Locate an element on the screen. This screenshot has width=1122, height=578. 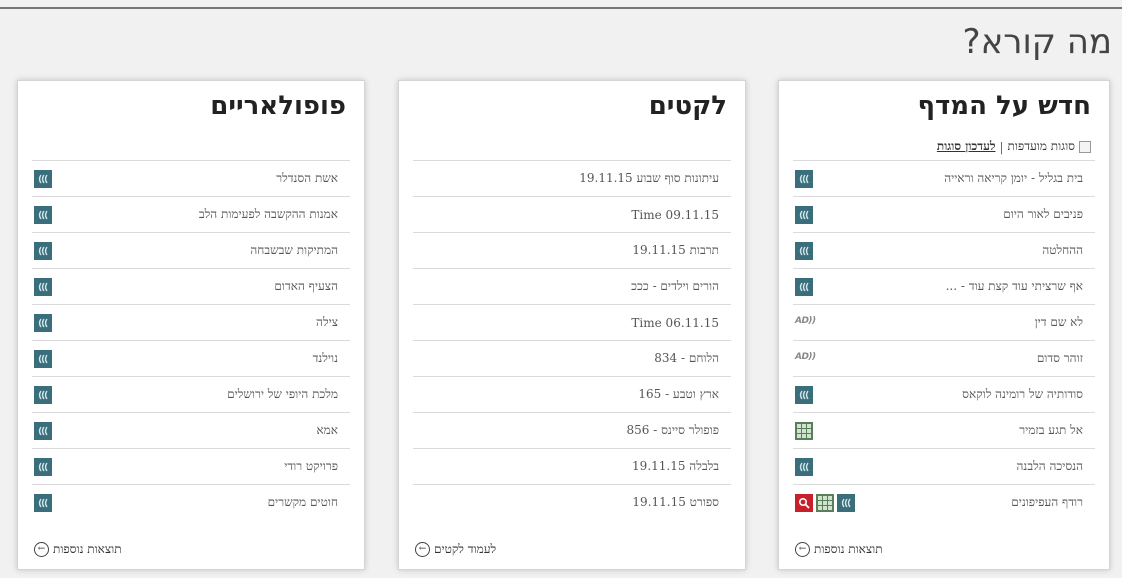
list-item-title: פופולר סיינס - 856 is located at coordinates (677, 430).